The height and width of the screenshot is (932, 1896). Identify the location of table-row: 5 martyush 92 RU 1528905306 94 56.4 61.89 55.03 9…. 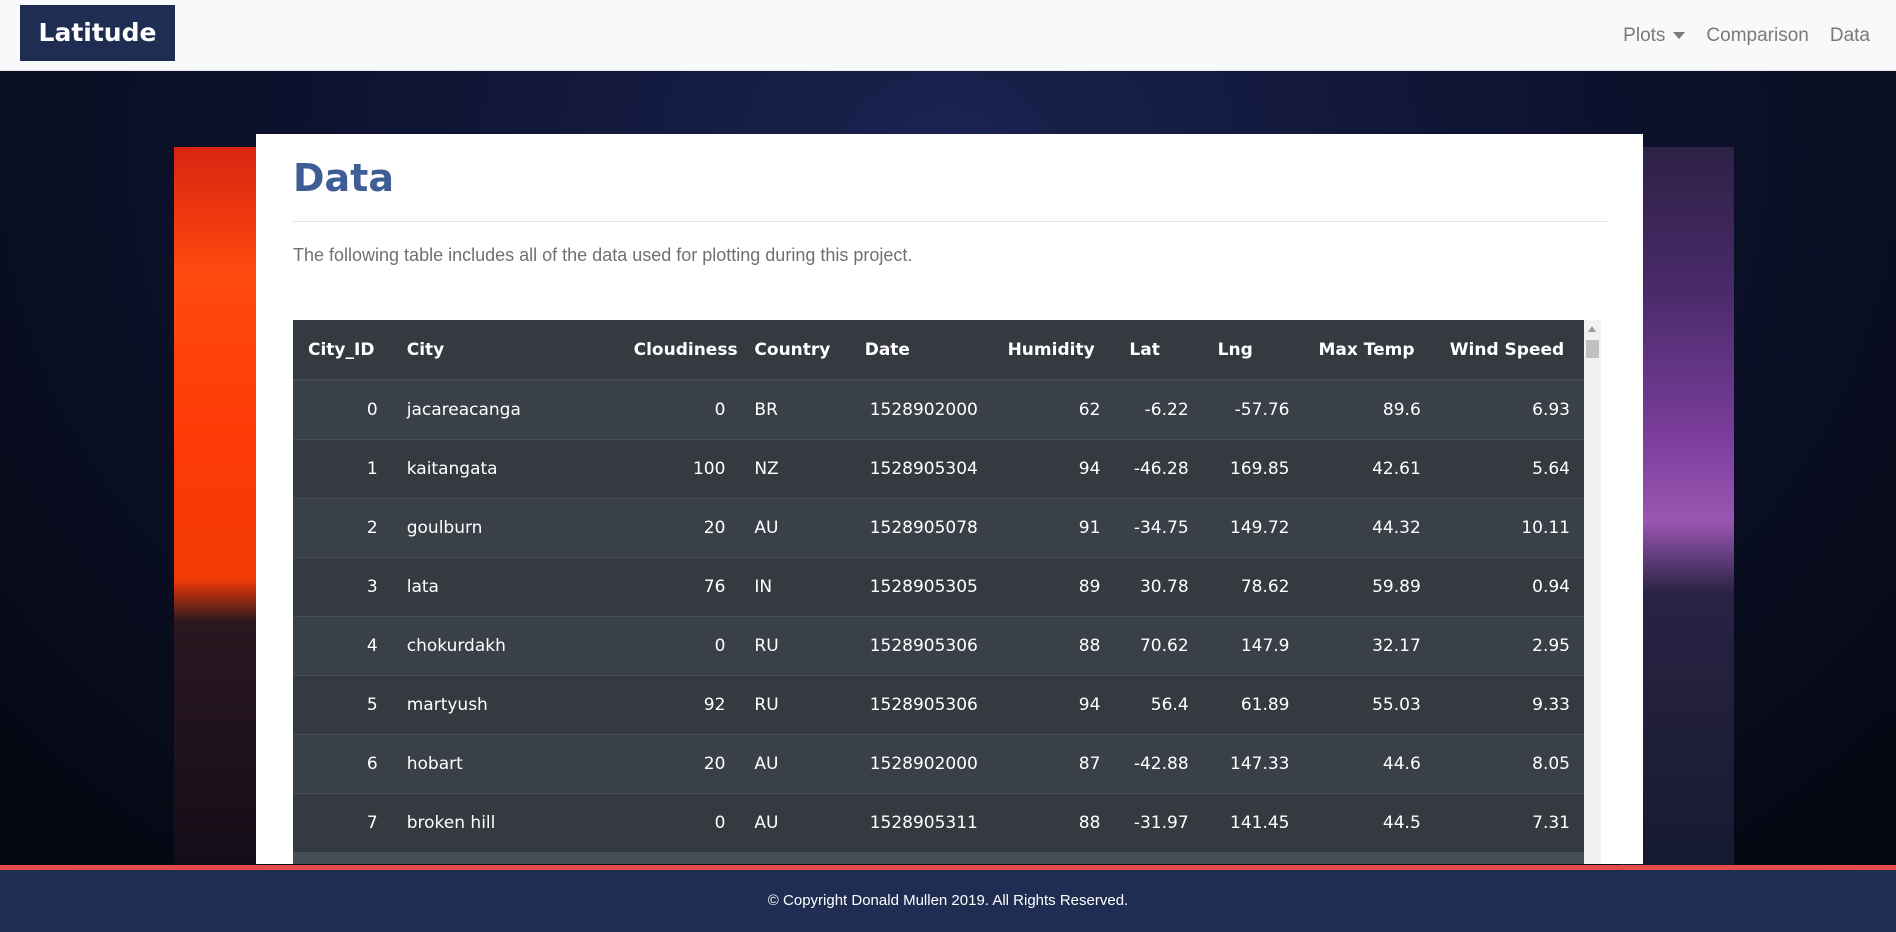
(938, 705).